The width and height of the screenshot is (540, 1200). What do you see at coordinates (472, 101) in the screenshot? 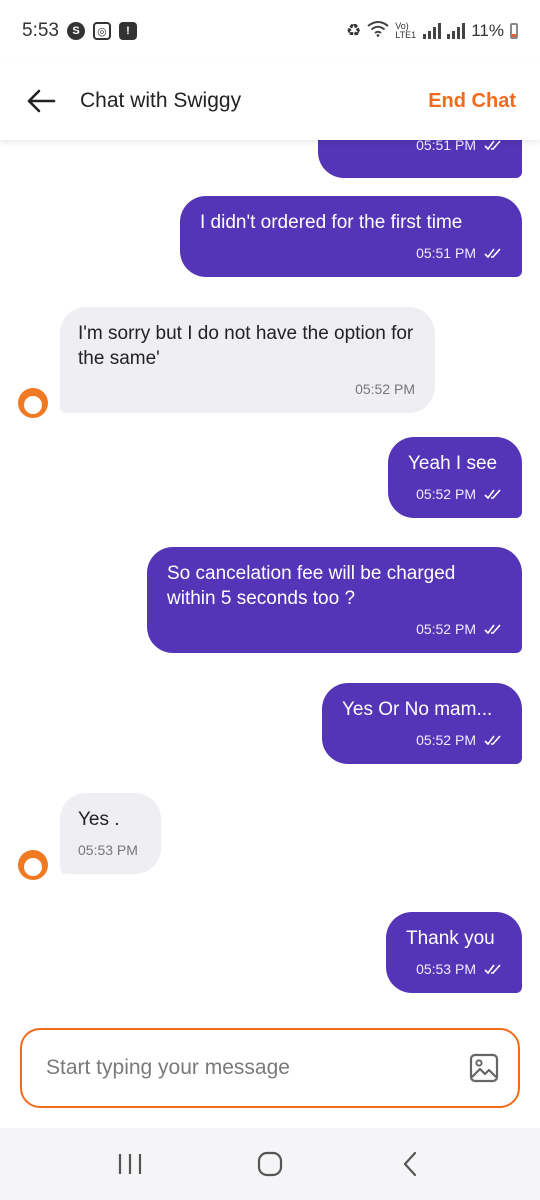
I see `end-chat-button: End Chat` at bounding box center [472, 101].